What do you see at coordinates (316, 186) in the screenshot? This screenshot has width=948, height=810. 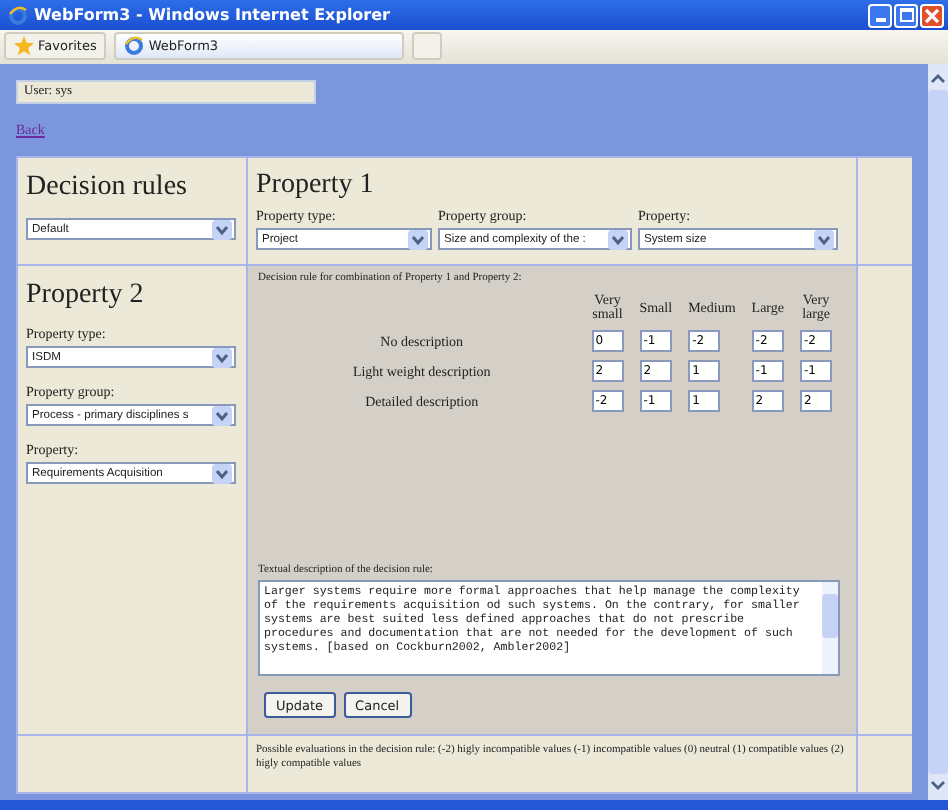 I see `section-title: Property 1` at bounding box center [316, 186].